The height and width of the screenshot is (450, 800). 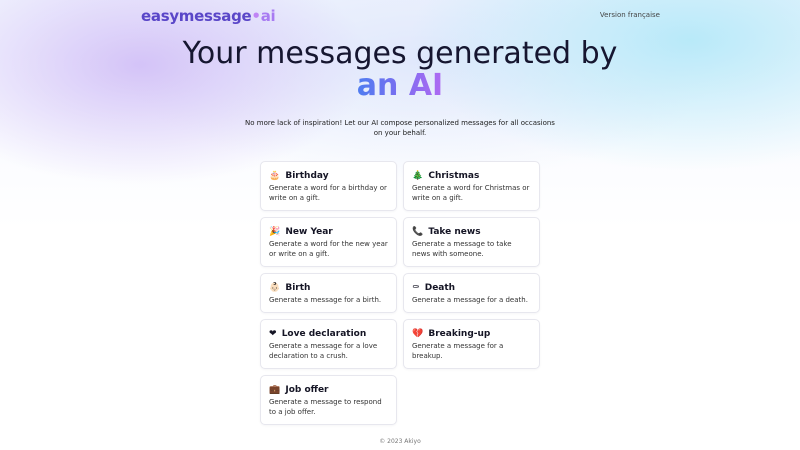 What do you see at coordinates (307, 390) in the screenshot?
I see `card-title-text: Job offer` at bounding box center [307, 390].